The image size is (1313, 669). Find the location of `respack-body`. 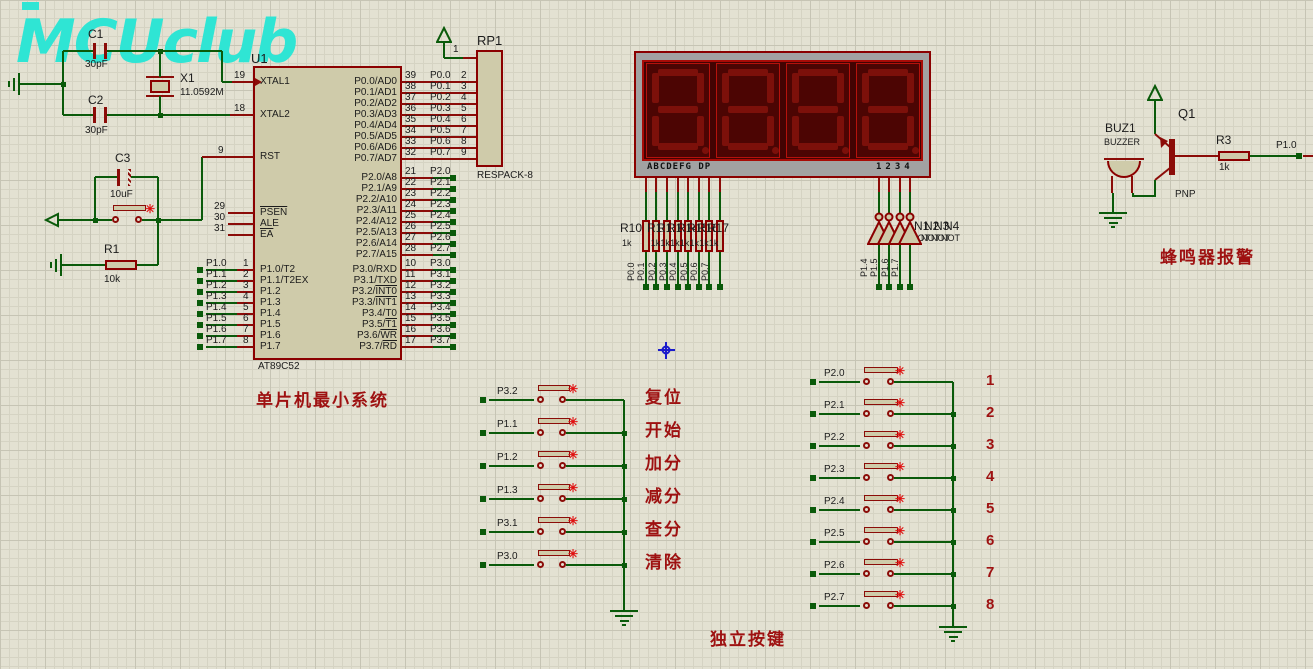

respack-body is located at coordinates (489, 108).